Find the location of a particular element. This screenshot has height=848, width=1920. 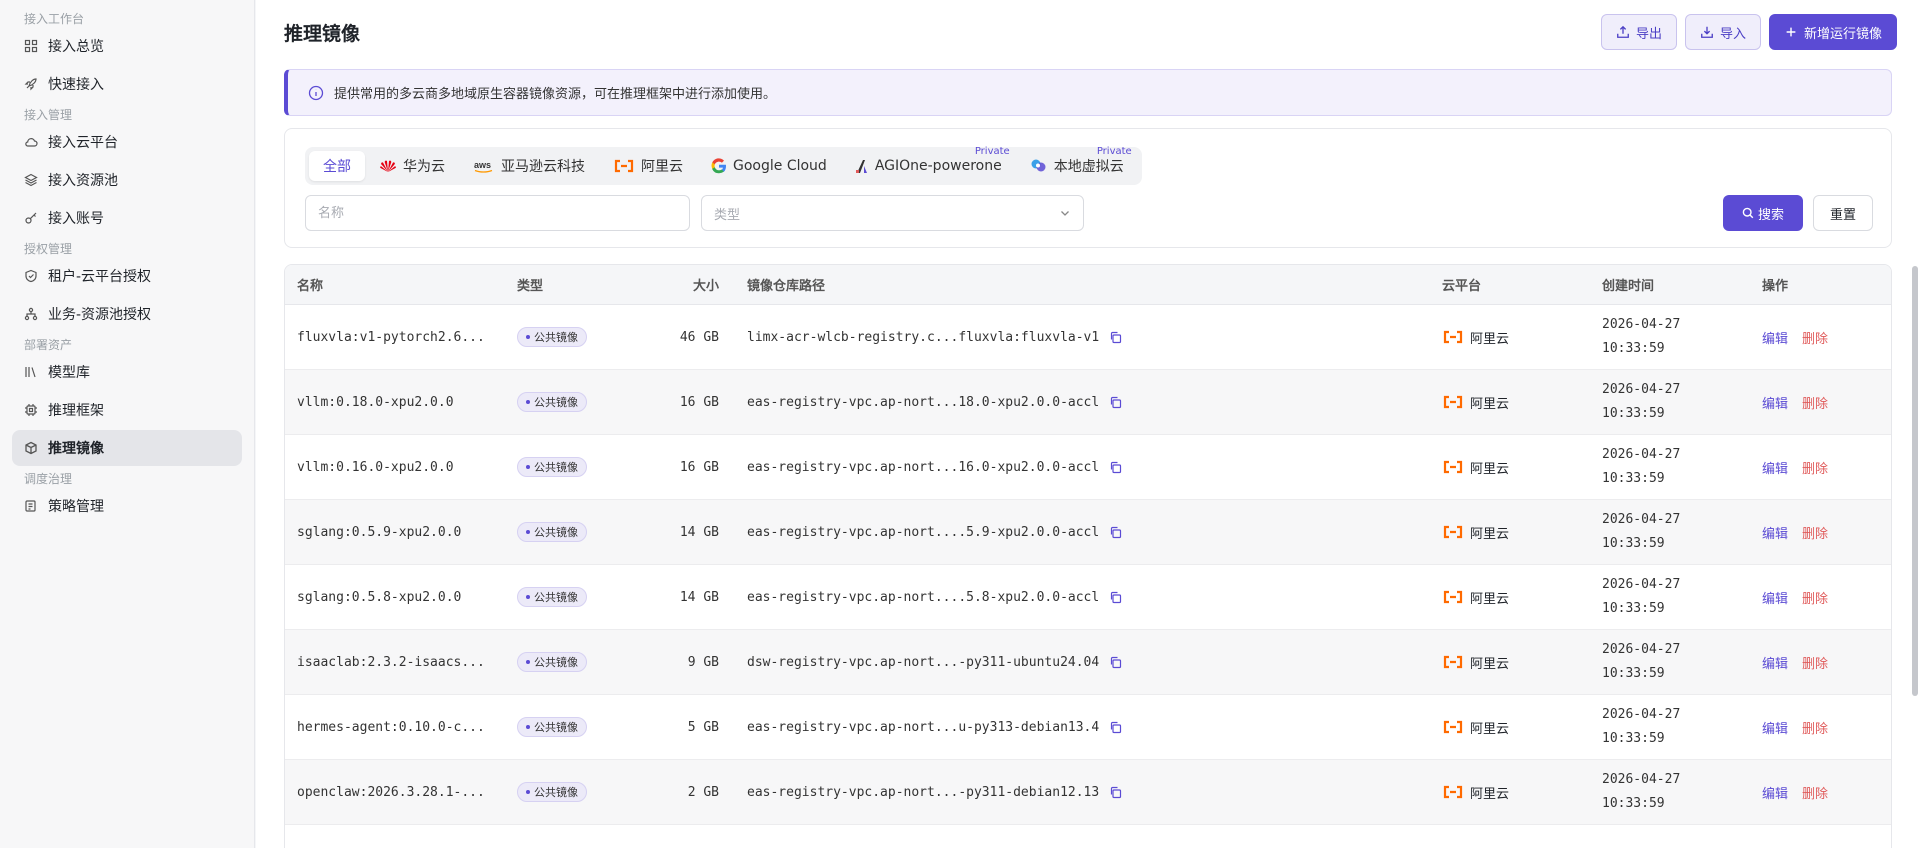

cloud-tab: Google Cloud is located at coordinates (769, 166).